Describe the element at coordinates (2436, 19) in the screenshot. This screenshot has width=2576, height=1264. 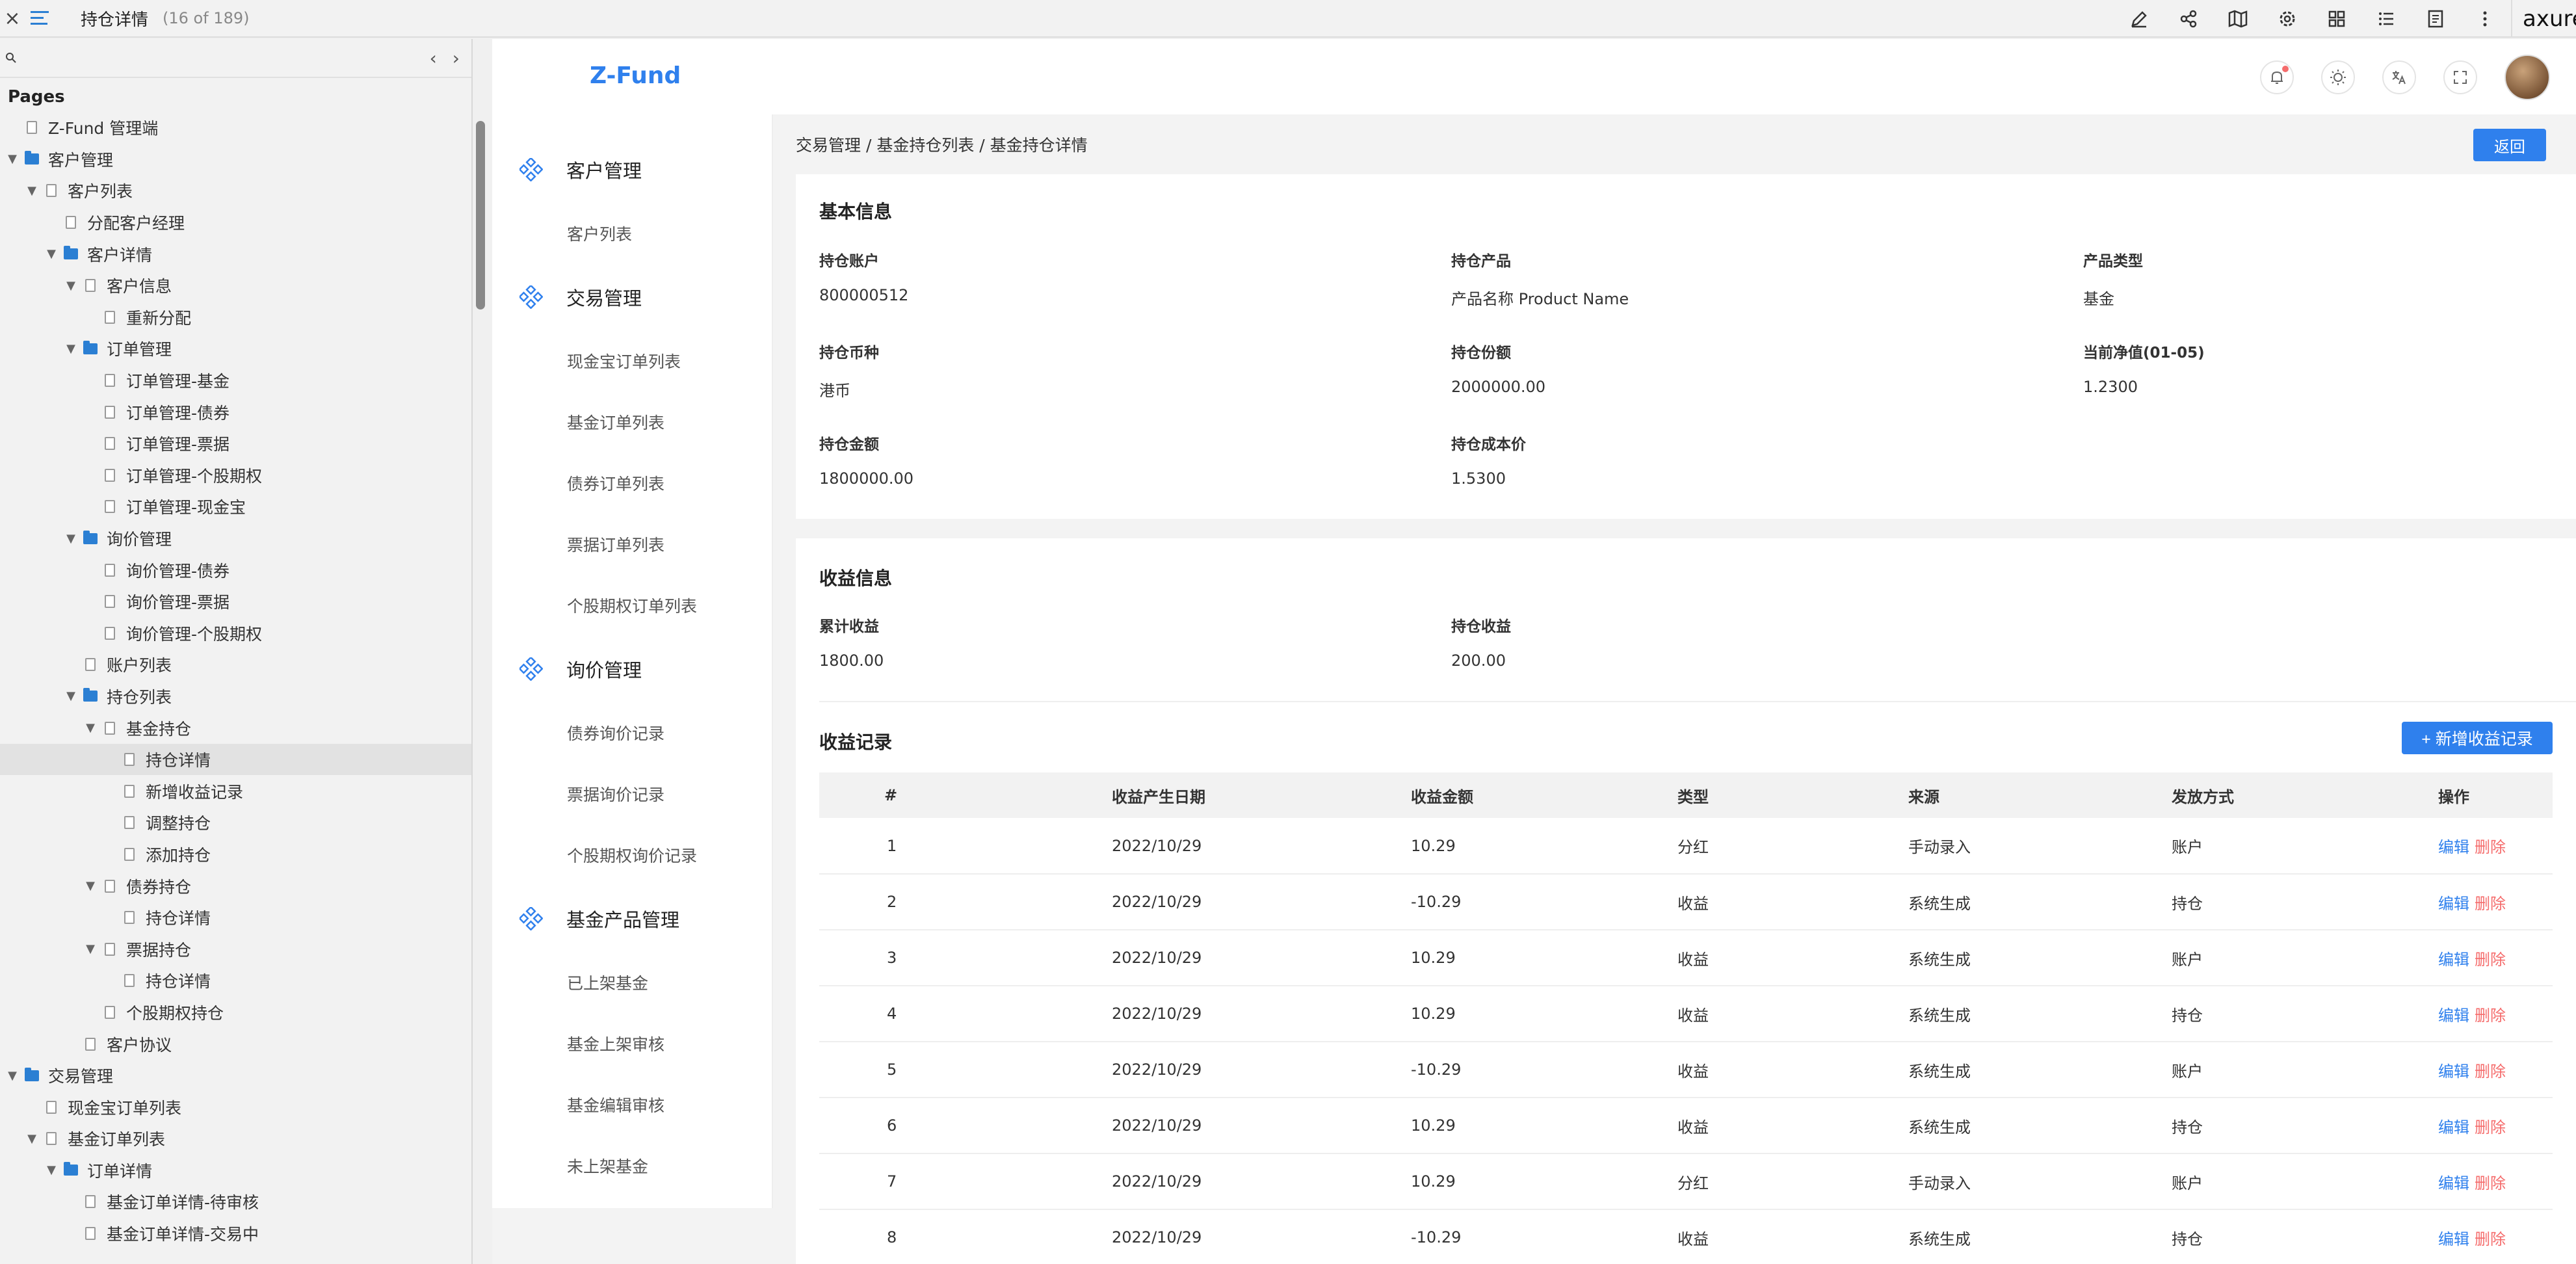
I see `notes-icon` at that location.